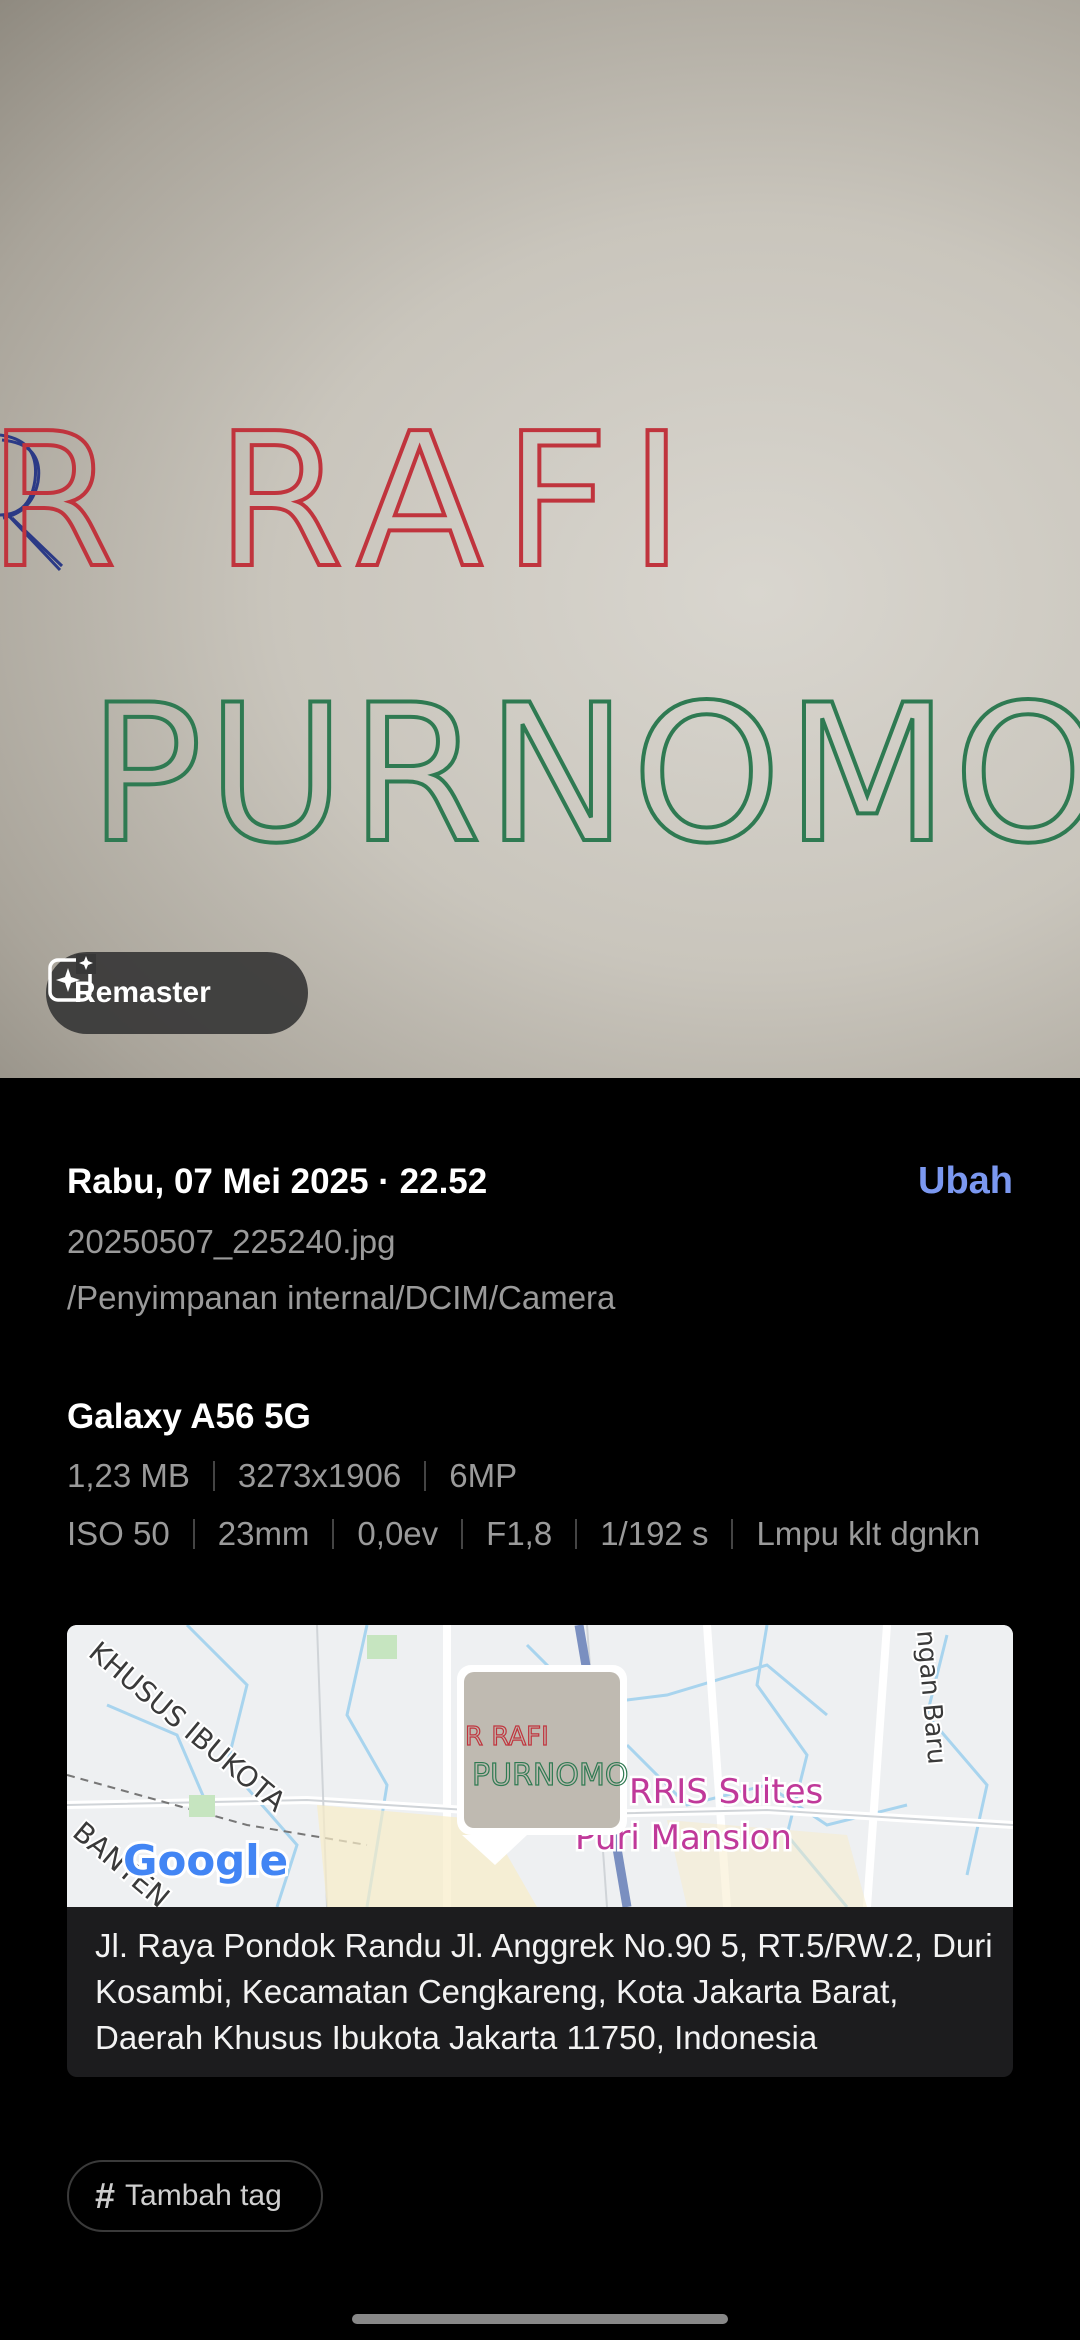 The image size is (1080, 2340). Describe the element at coordinates (203, 2195) in the screenshot. I see `add-tag-label: Tambah tag` at that location.